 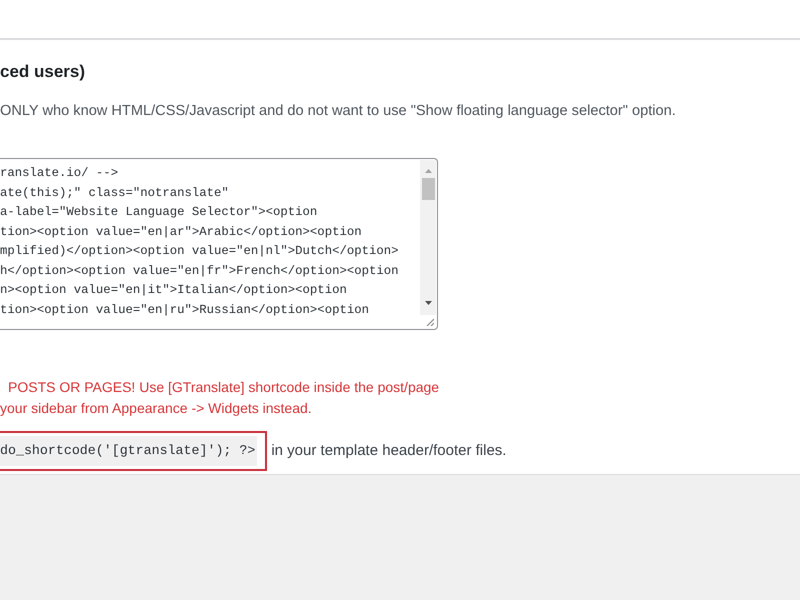 What do you see at coordinates (43, 72) in the screenshot?
I see `section-heading: ced users)` at bounding box center [43, 72].